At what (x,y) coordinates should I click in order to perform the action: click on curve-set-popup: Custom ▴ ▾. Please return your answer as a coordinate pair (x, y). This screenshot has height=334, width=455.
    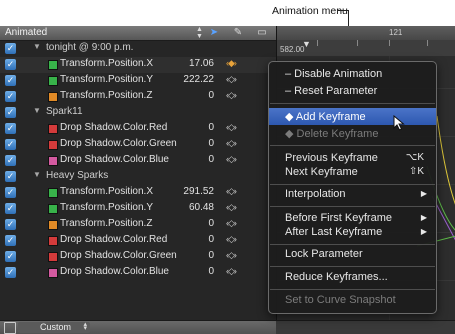
    Looking at the image, I should click on (54, 327).